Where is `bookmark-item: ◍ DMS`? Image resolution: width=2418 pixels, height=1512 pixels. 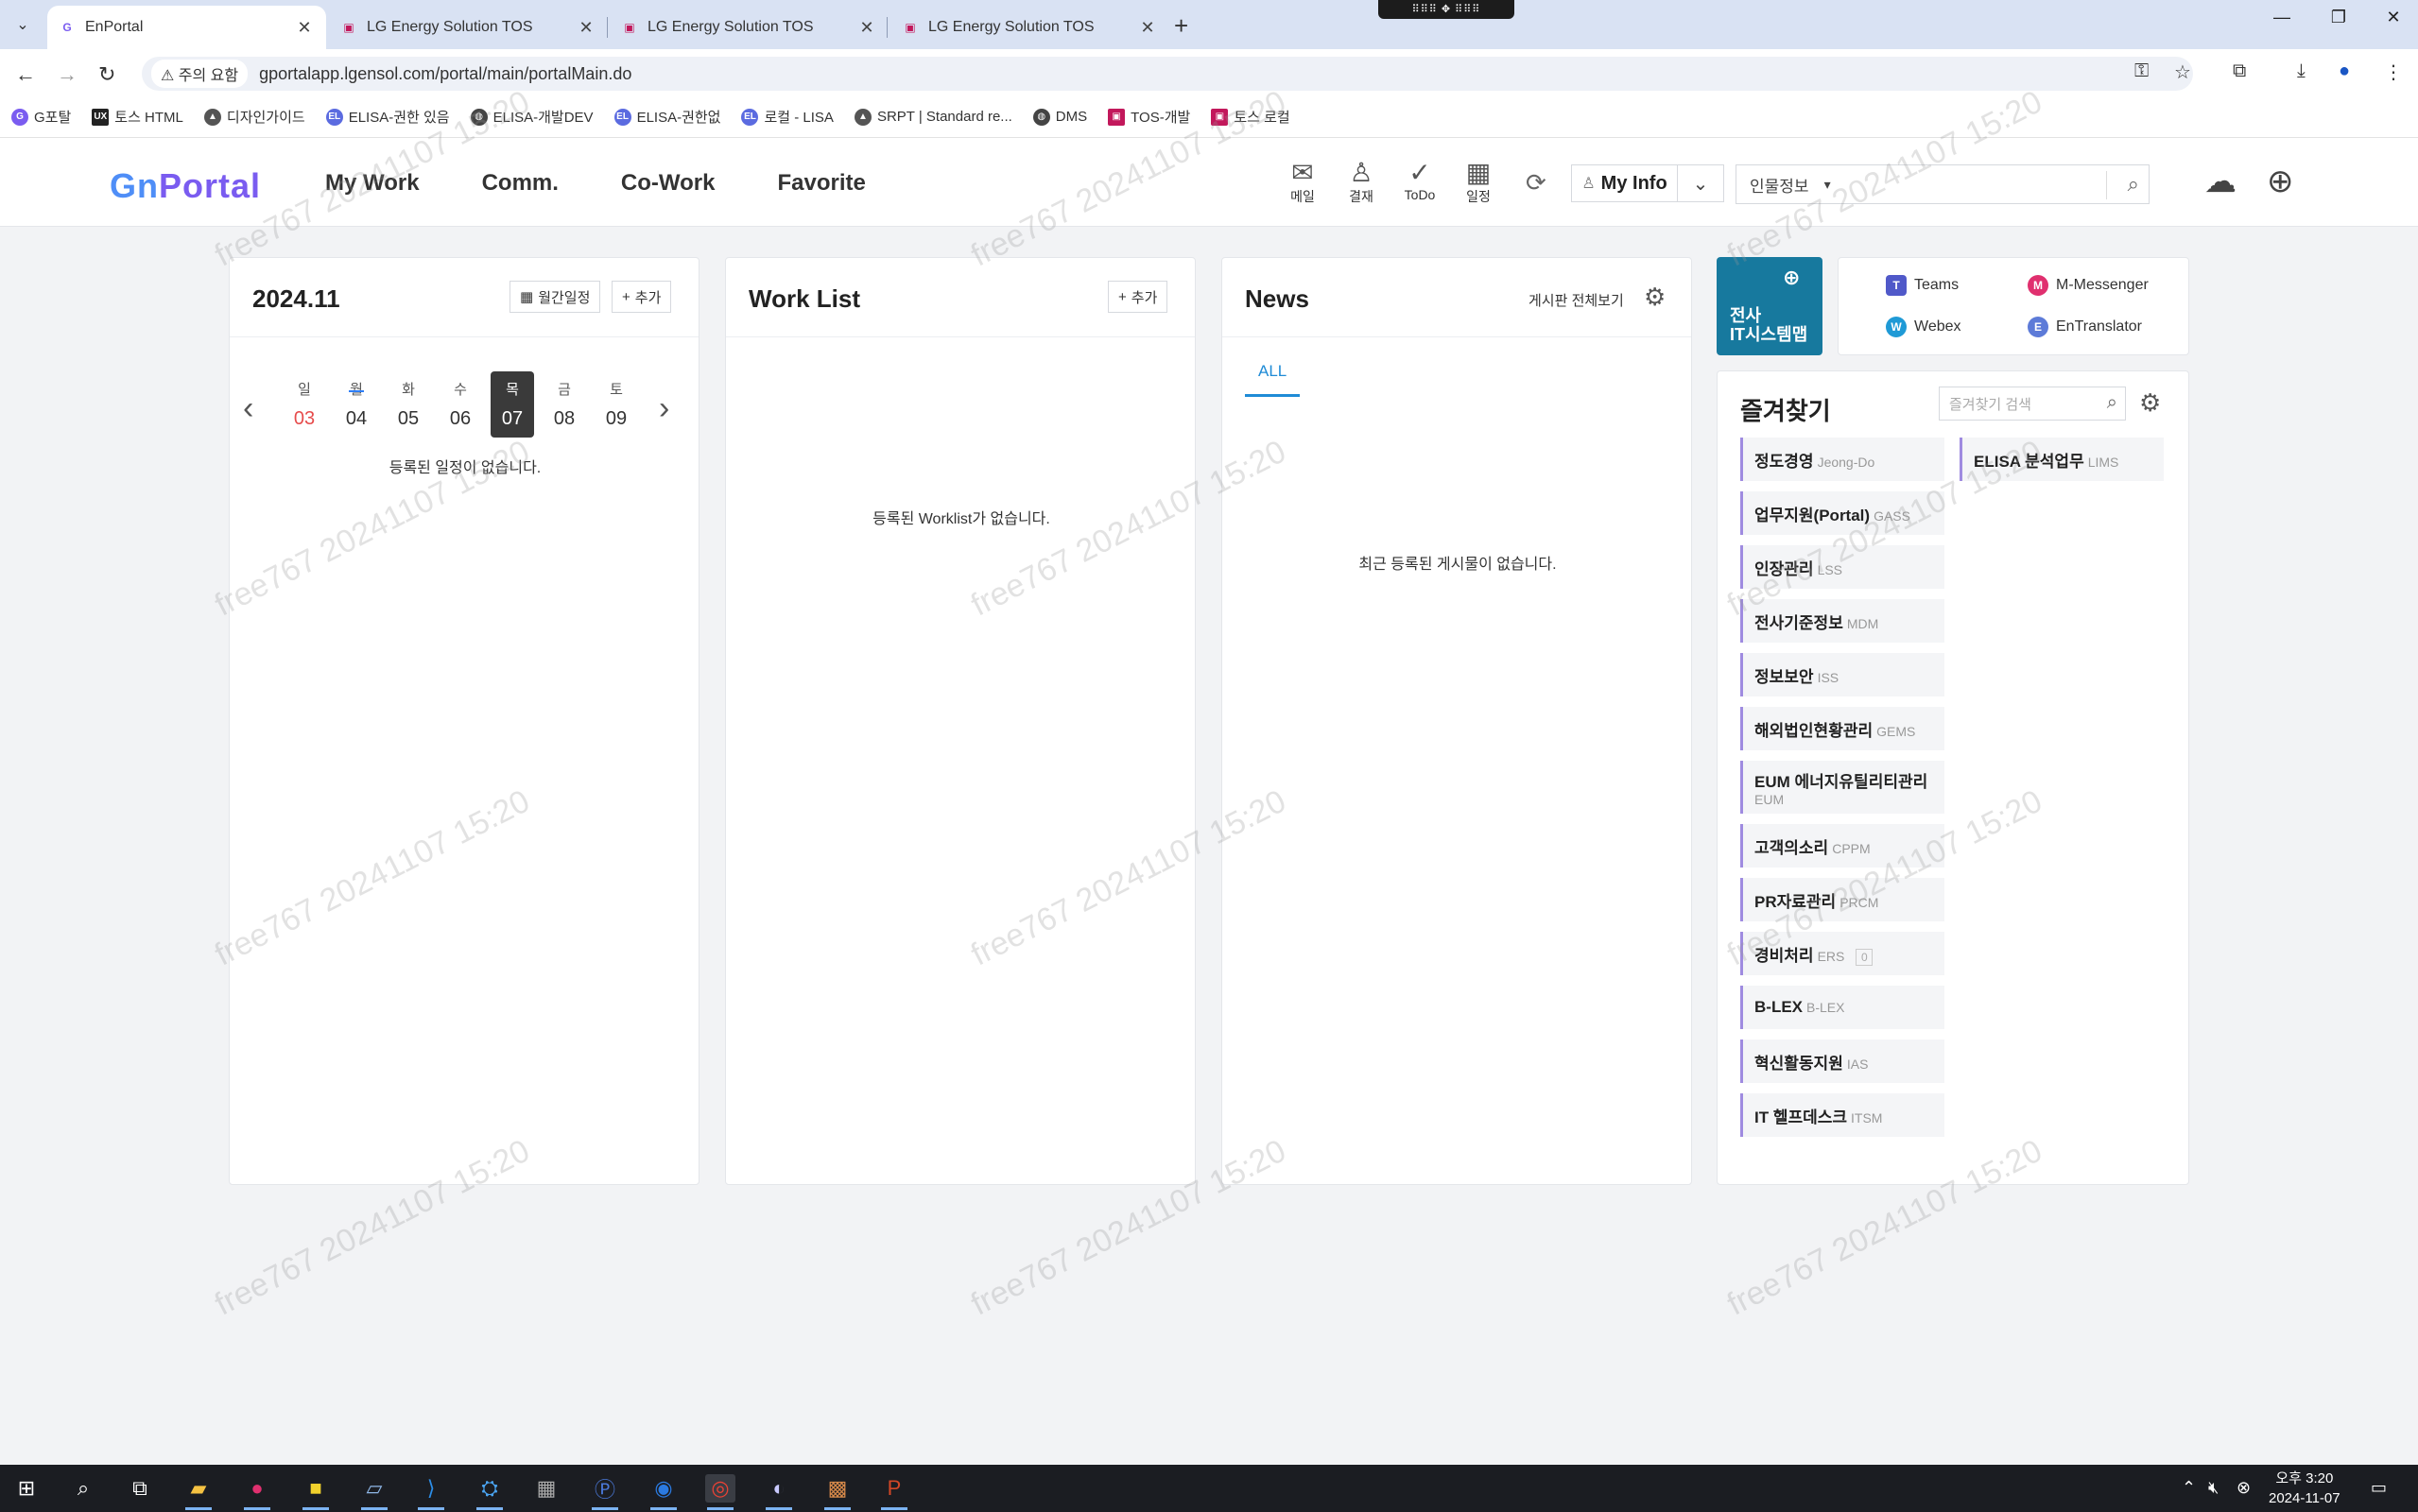
bookmark-item: ◍ DMS is located at coordinates (1060, 117).